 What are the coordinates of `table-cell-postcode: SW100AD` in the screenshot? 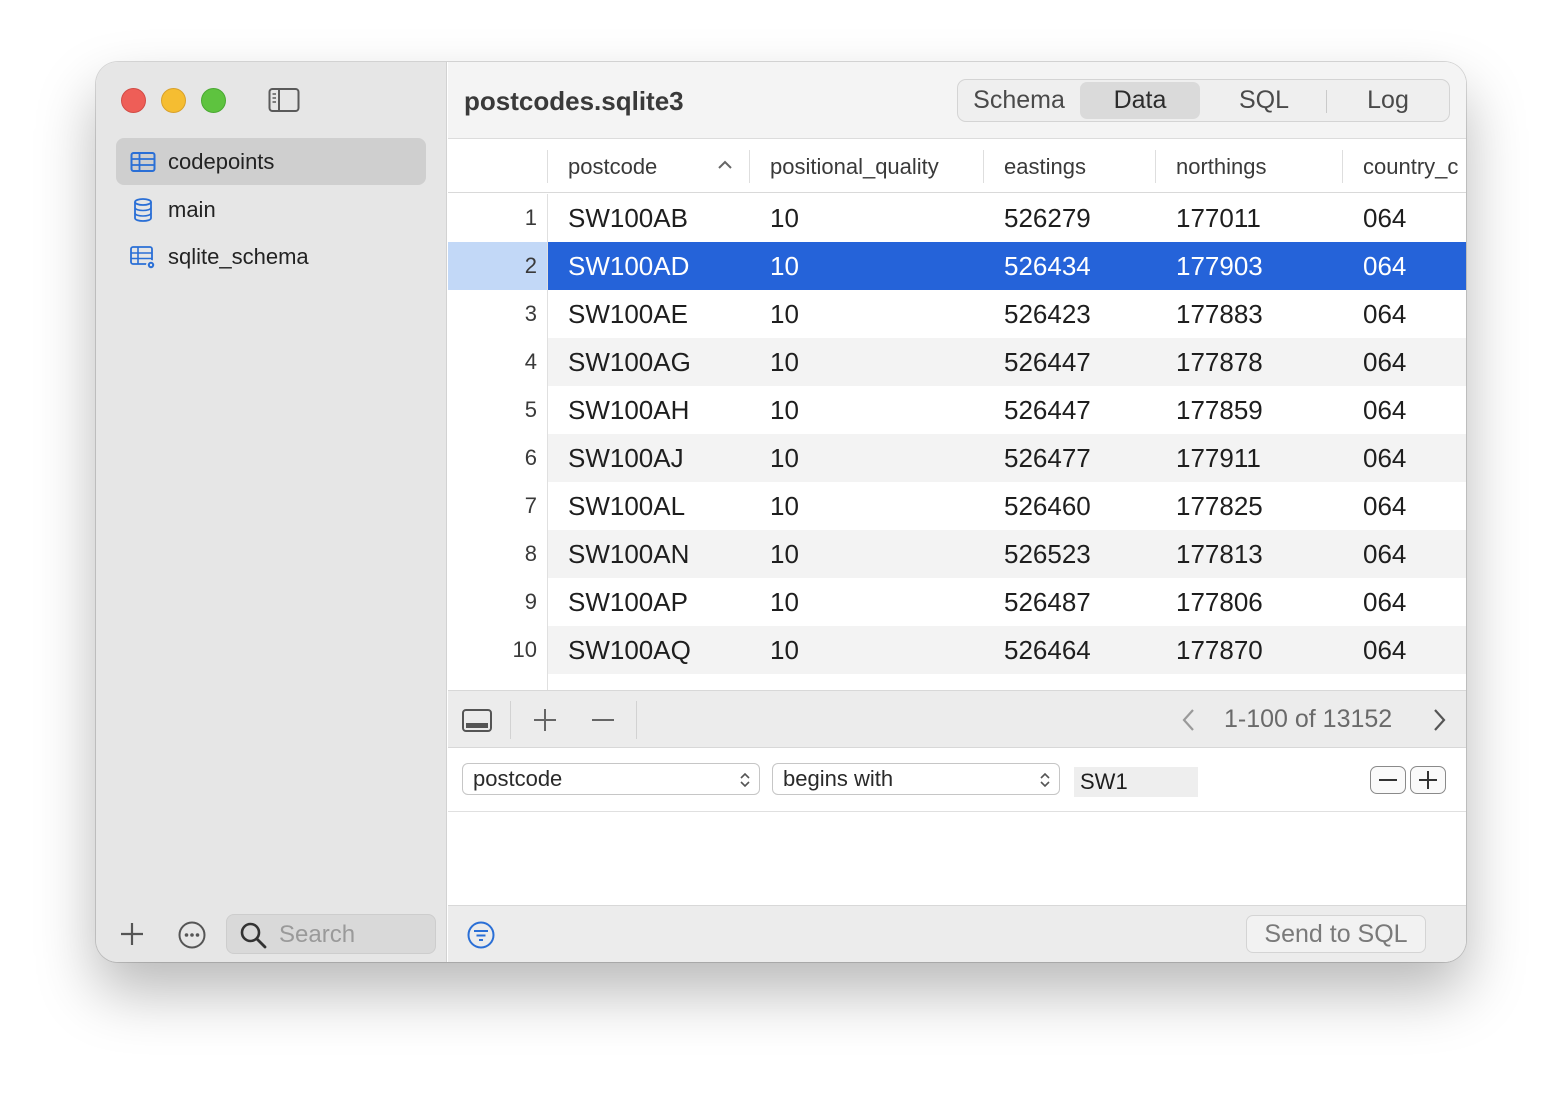 It's located at (628, 266).